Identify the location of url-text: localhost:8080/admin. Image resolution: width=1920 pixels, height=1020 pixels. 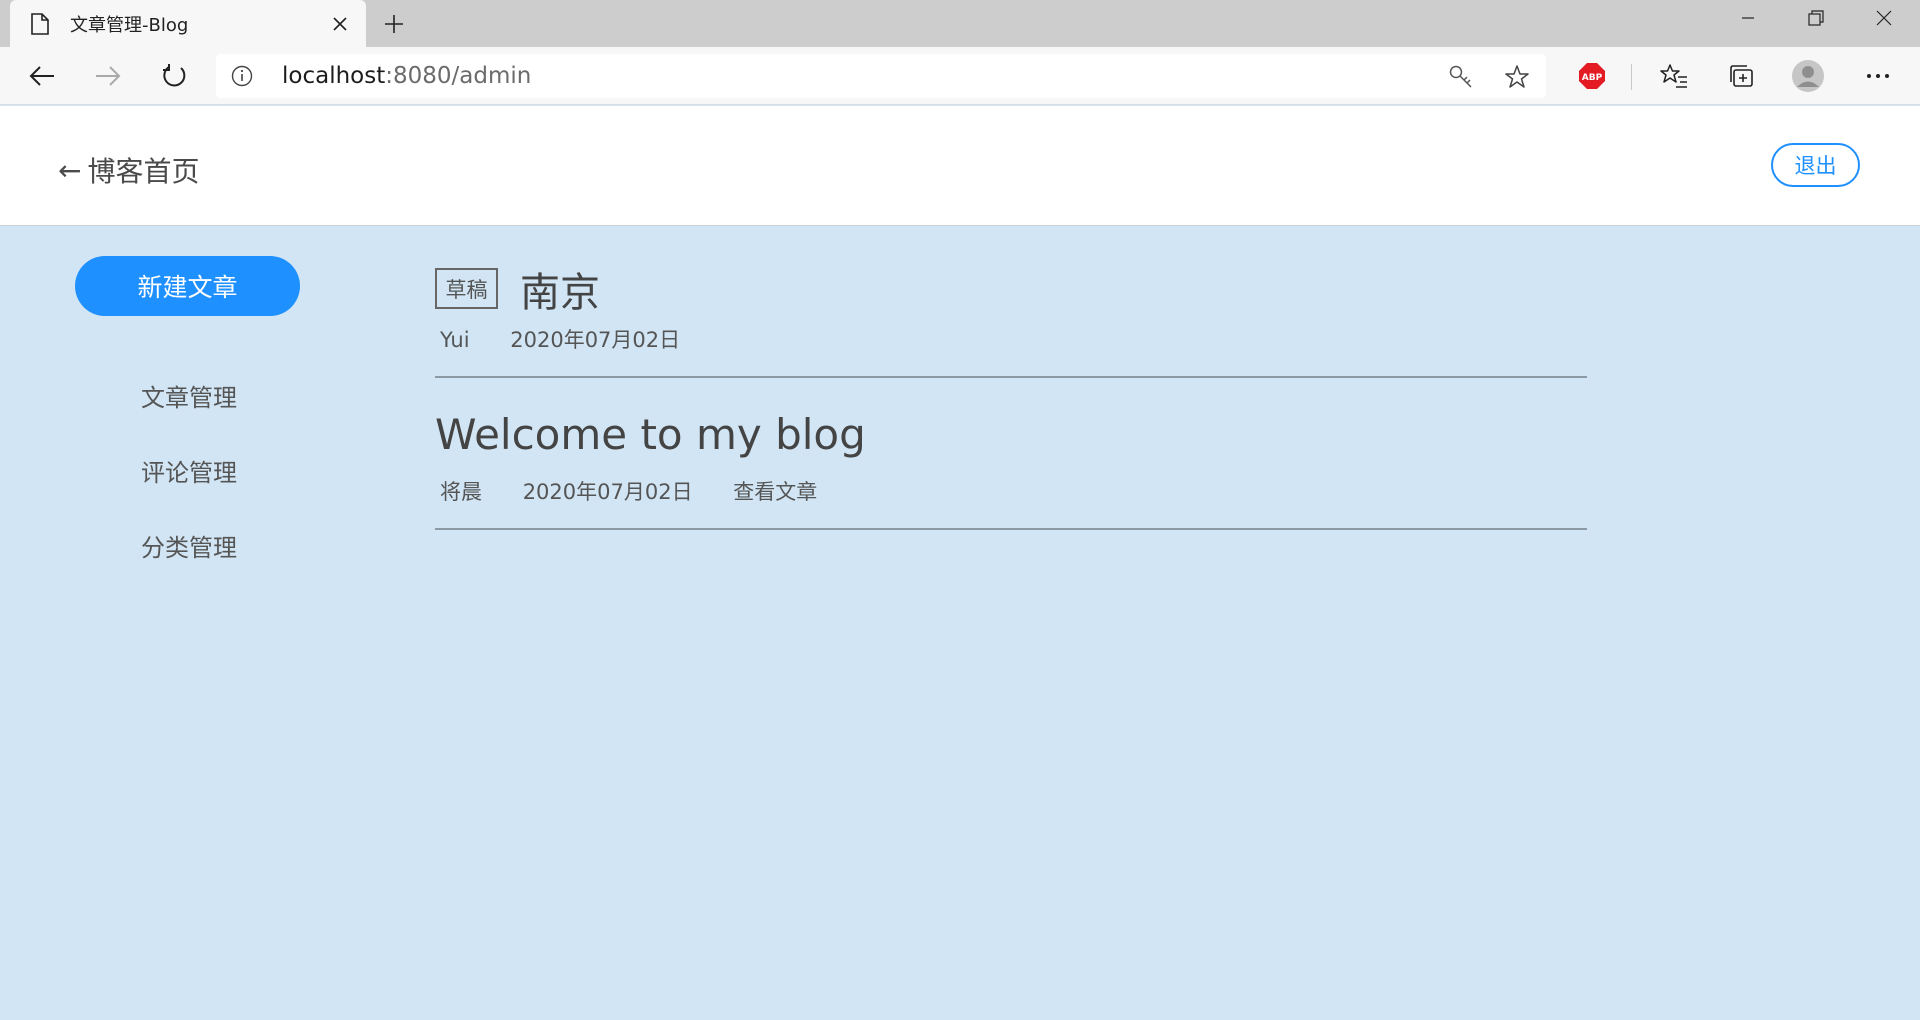
(406, 76).